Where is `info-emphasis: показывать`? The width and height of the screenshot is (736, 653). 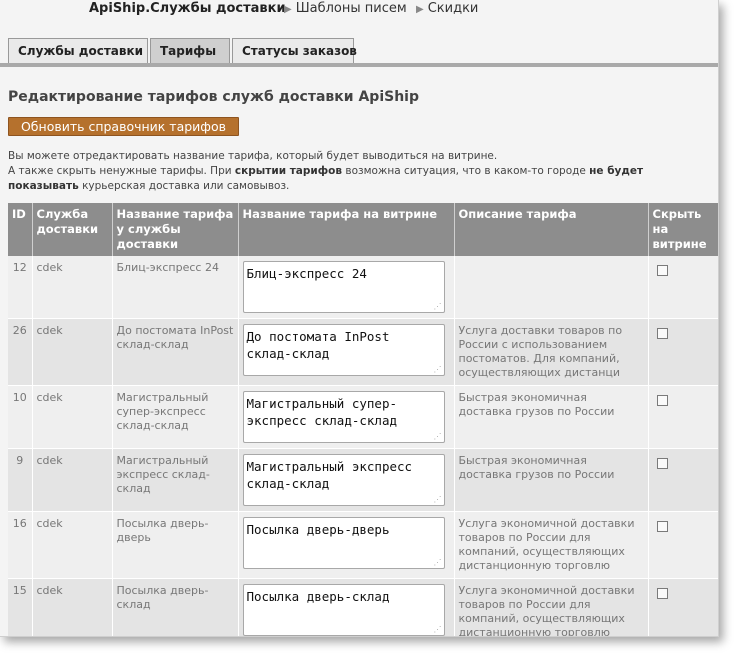 info-emphasis: показывать is located at coordinates (43, 186).